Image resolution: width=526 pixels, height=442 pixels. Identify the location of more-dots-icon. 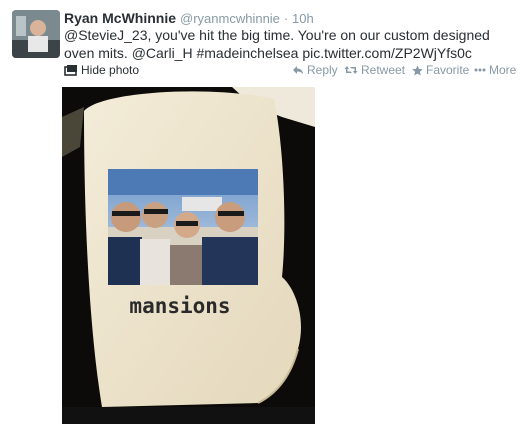
(480, 70).